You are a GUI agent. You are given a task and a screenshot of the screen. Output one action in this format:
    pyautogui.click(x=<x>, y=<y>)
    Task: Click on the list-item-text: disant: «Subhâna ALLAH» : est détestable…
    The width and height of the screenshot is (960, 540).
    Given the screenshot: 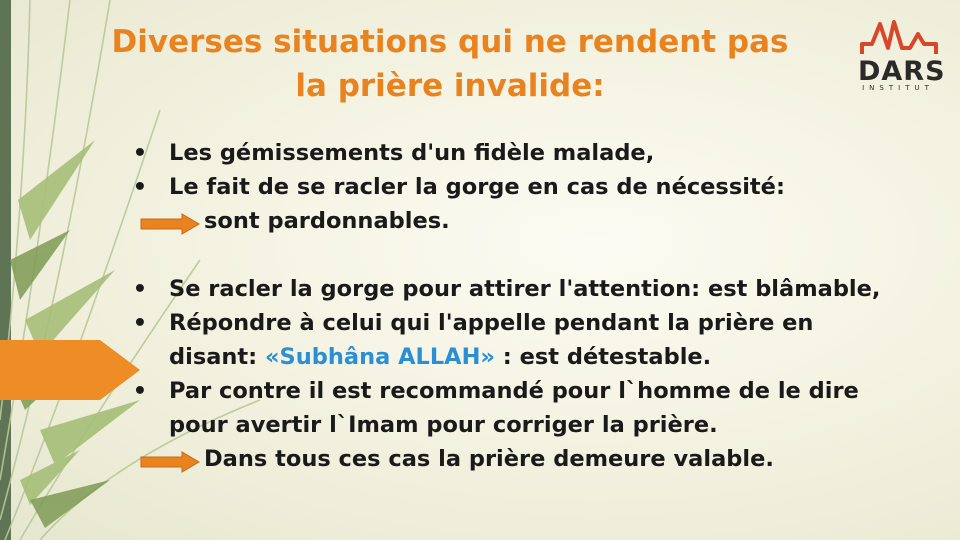 What is the action you would take?
    pyautogui.click(x=440, y=357)
    